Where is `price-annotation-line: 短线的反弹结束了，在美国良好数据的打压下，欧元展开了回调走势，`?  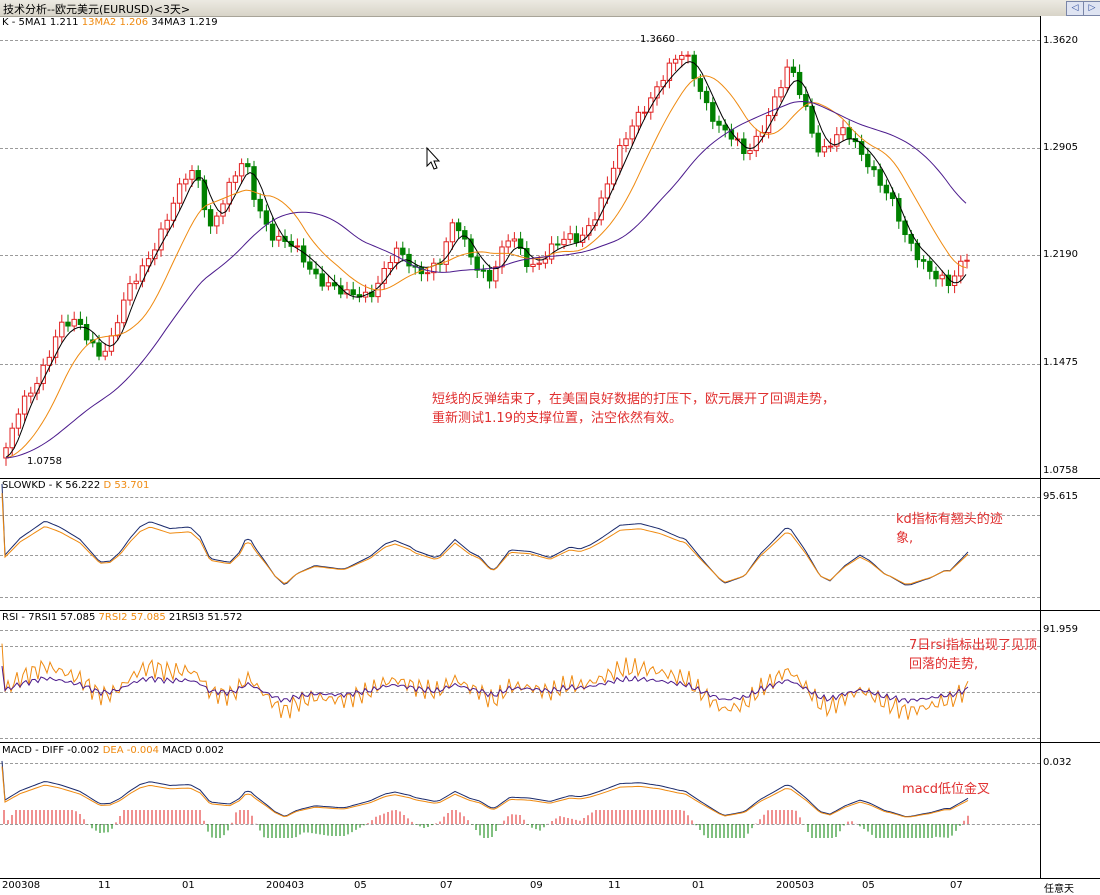
price-annotation-line: 短线的反弹结束了，在美国良好数据的打压下，欧元展开了回调走势， is located at coordinates (634, 399).